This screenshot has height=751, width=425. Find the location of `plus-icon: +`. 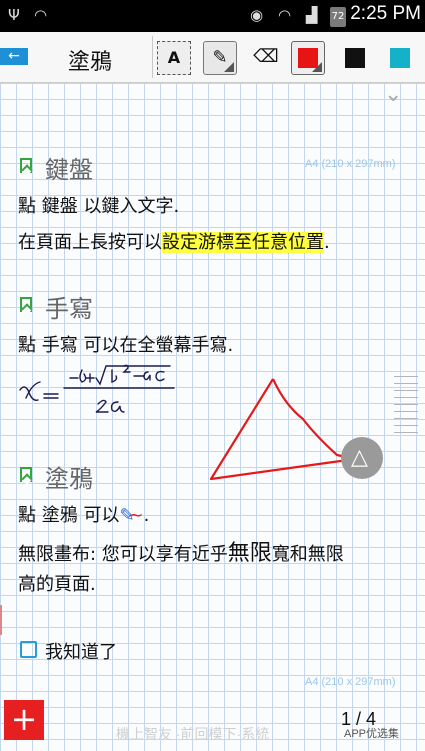

plus-icon: + is located at coordinates (24, 720).